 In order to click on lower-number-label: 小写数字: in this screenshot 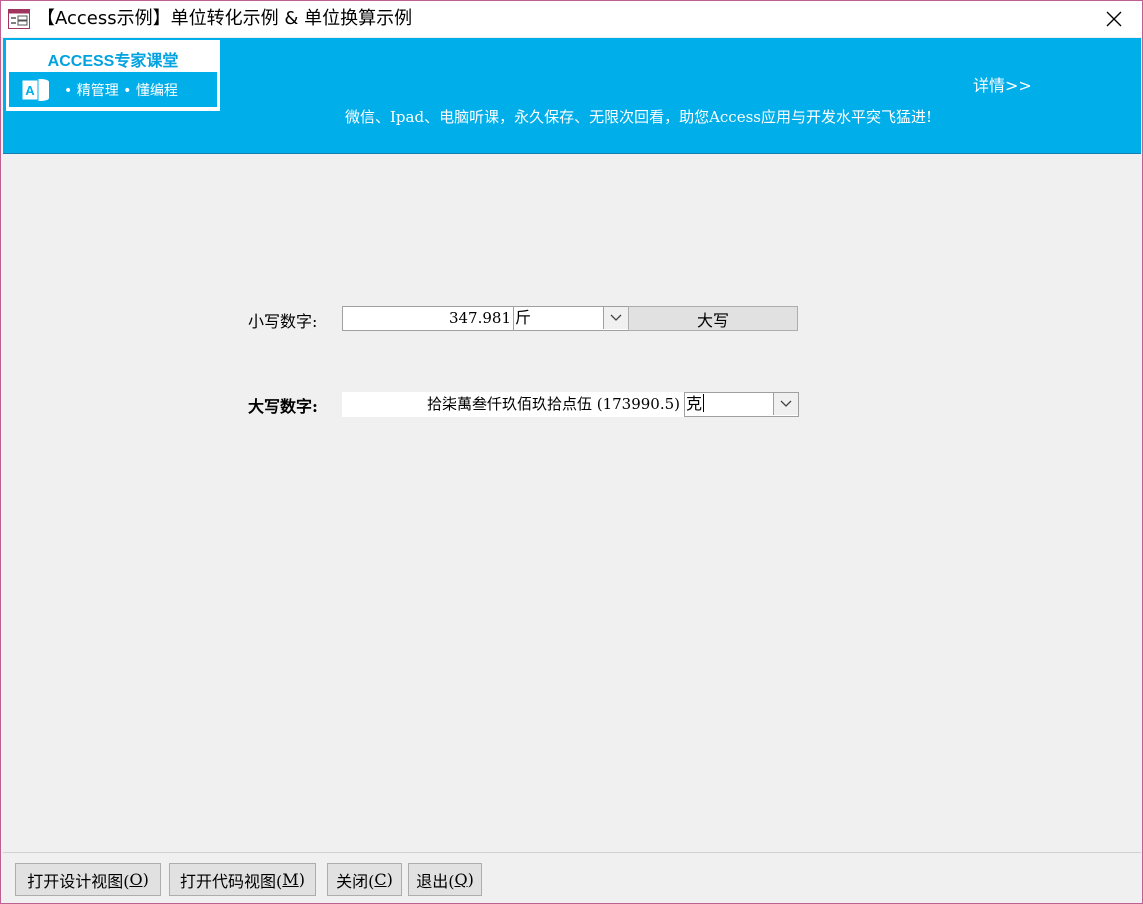, I will do `click(283, 321)`.